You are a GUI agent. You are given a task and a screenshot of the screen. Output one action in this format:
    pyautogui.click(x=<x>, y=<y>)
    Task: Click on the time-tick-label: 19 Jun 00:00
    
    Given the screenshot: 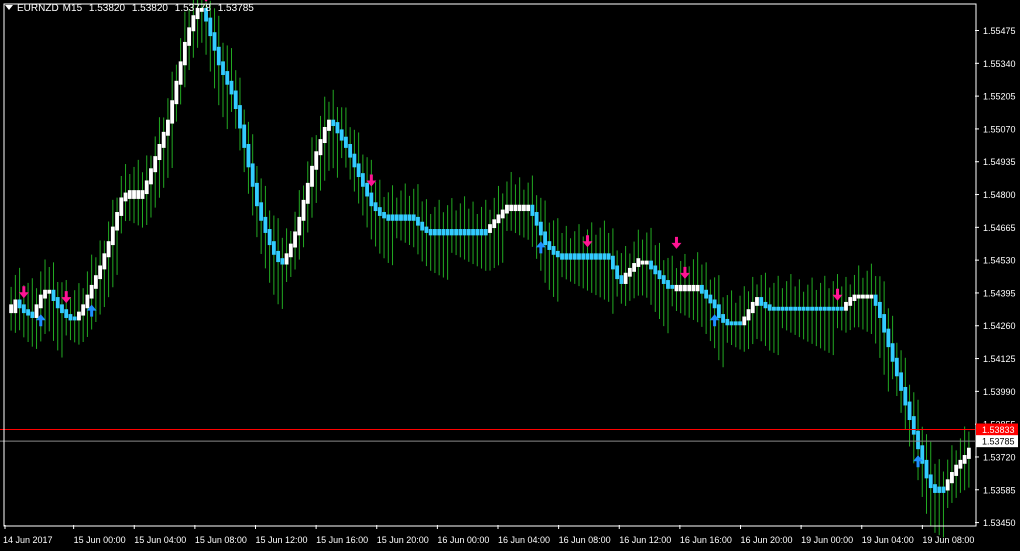 What is the action you would take?
    pyautogui.click(x=827, y=540)
    